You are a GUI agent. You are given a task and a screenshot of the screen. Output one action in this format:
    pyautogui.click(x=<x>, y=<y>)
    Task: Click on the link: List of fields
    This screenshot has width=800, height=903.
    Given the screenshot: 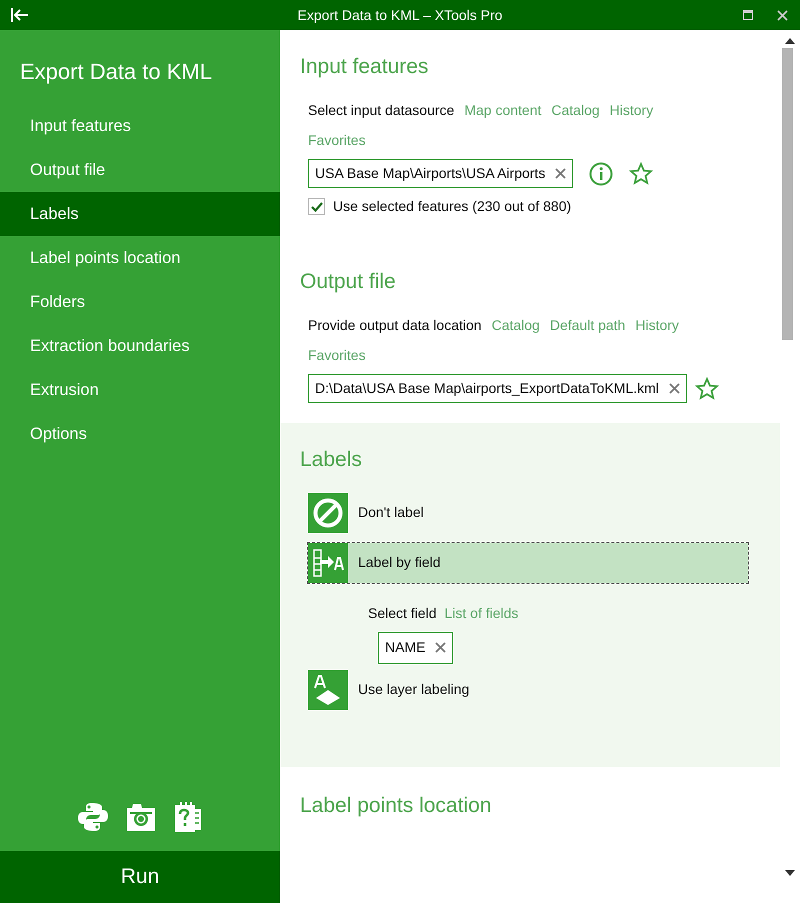 What is the action you would take?
    pyautogui.click(x=481, y=613)
    